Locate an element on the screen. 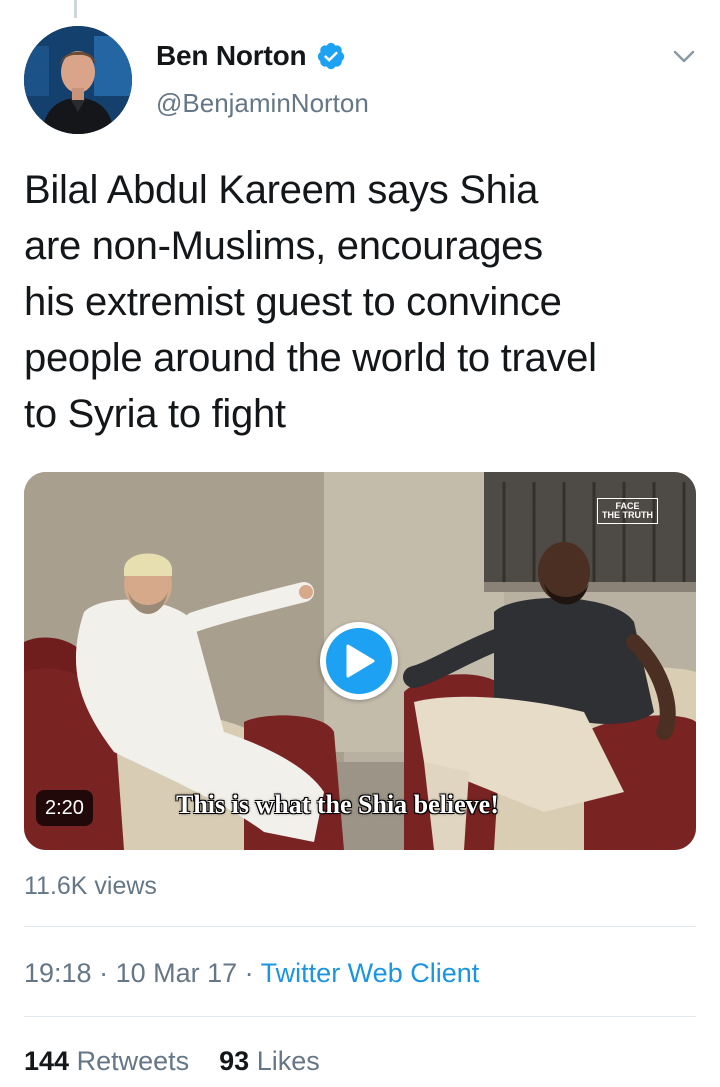 Image resolution: width=720 pixels, height=1087 pixels. divider-bottom is located at coordinates (360, 1016).